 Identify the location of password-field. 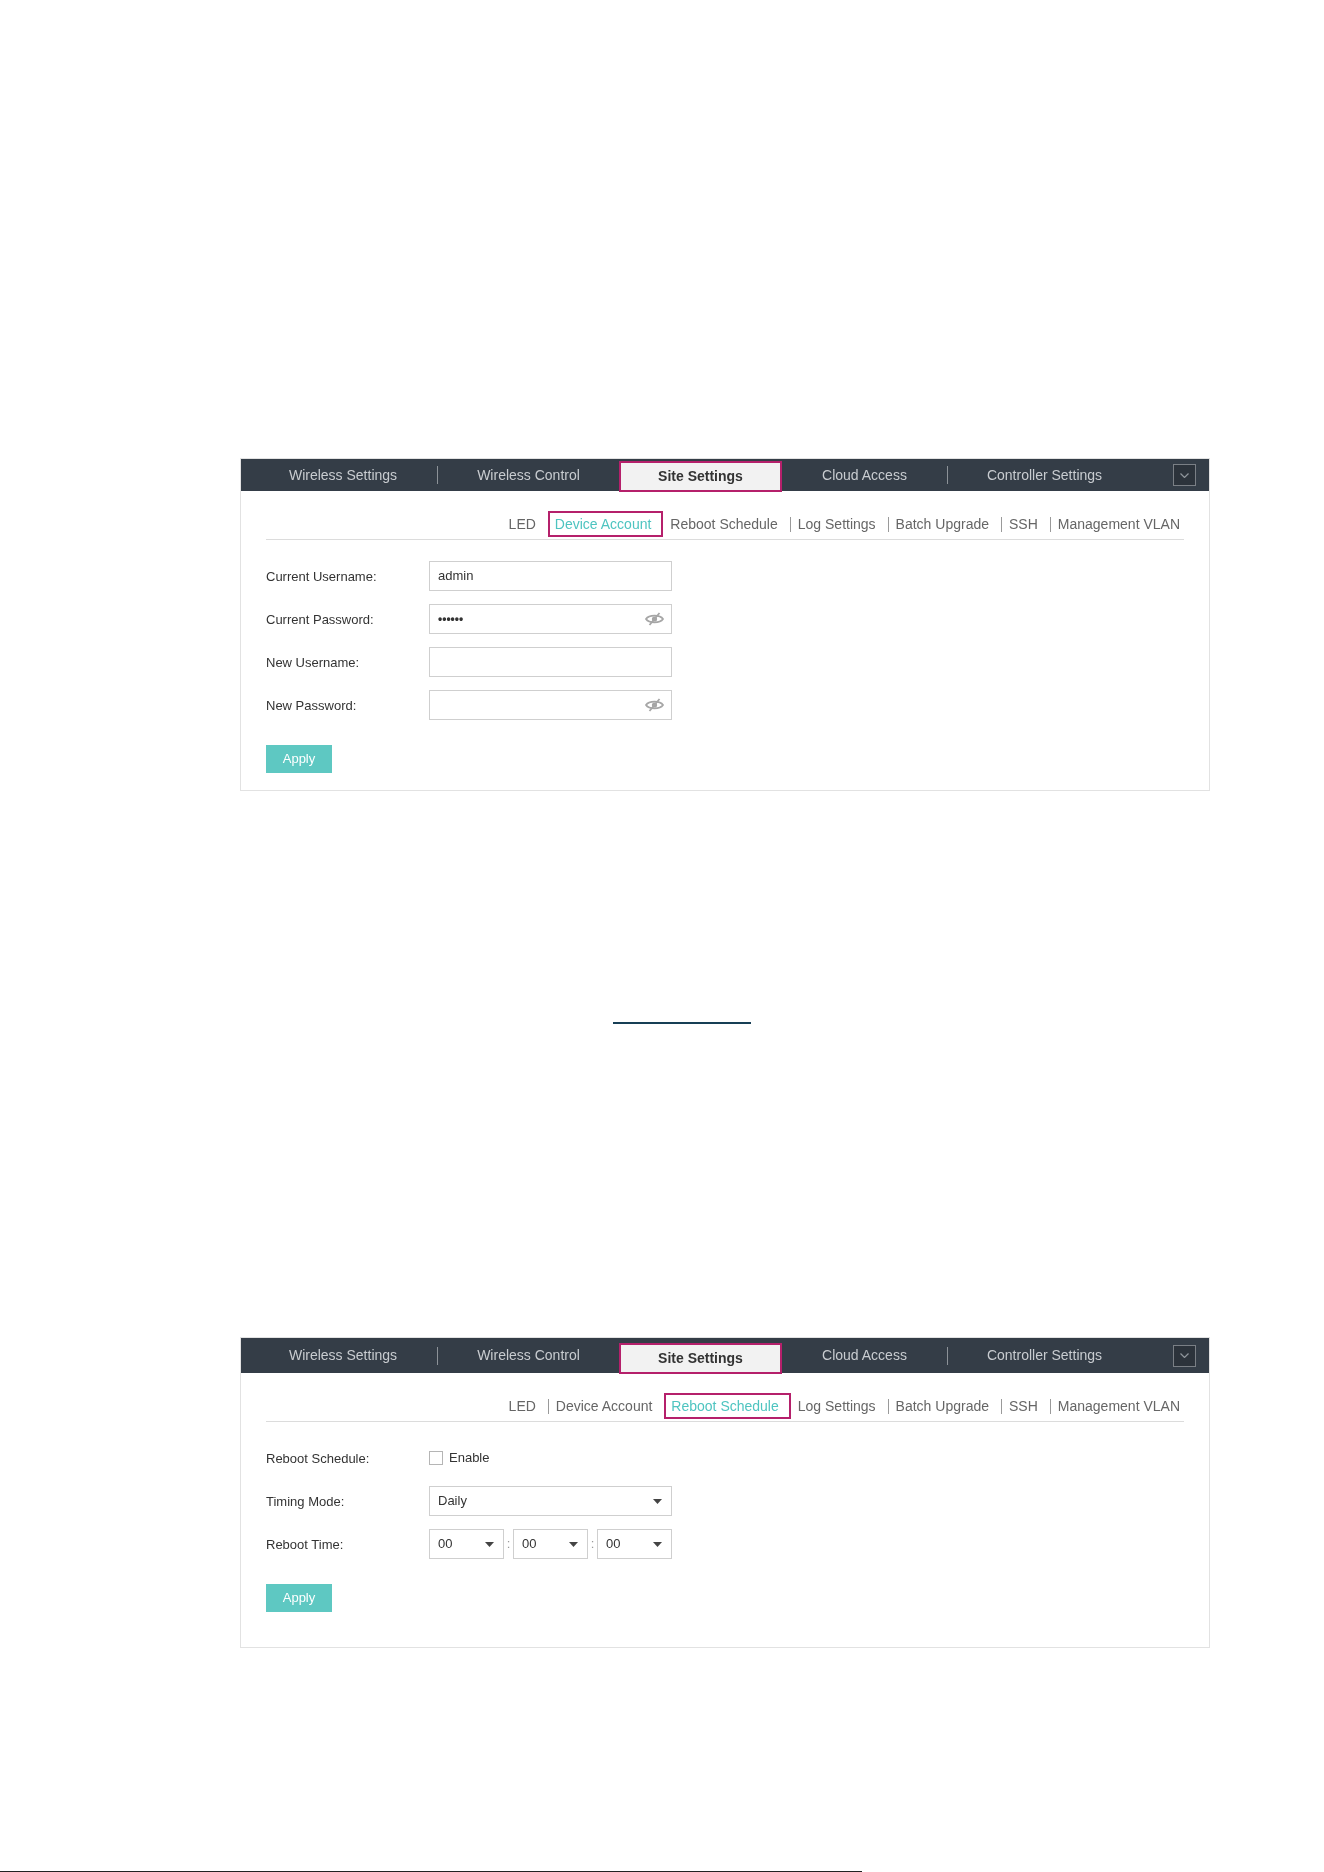
(550, 705).